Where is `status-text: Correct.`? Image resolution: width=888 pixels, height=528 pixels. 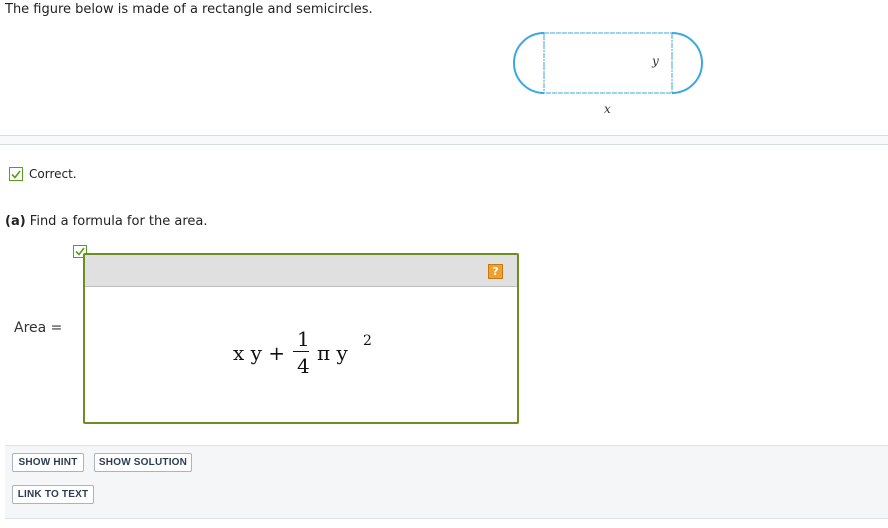
status-text: Correct. is located at coordinates (53, 174).